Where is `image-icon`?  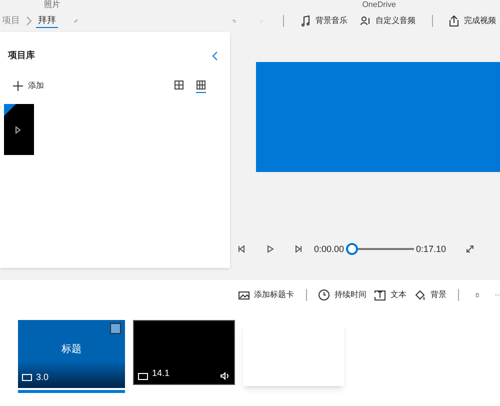
image-icon is located at coordinates (27, 377).